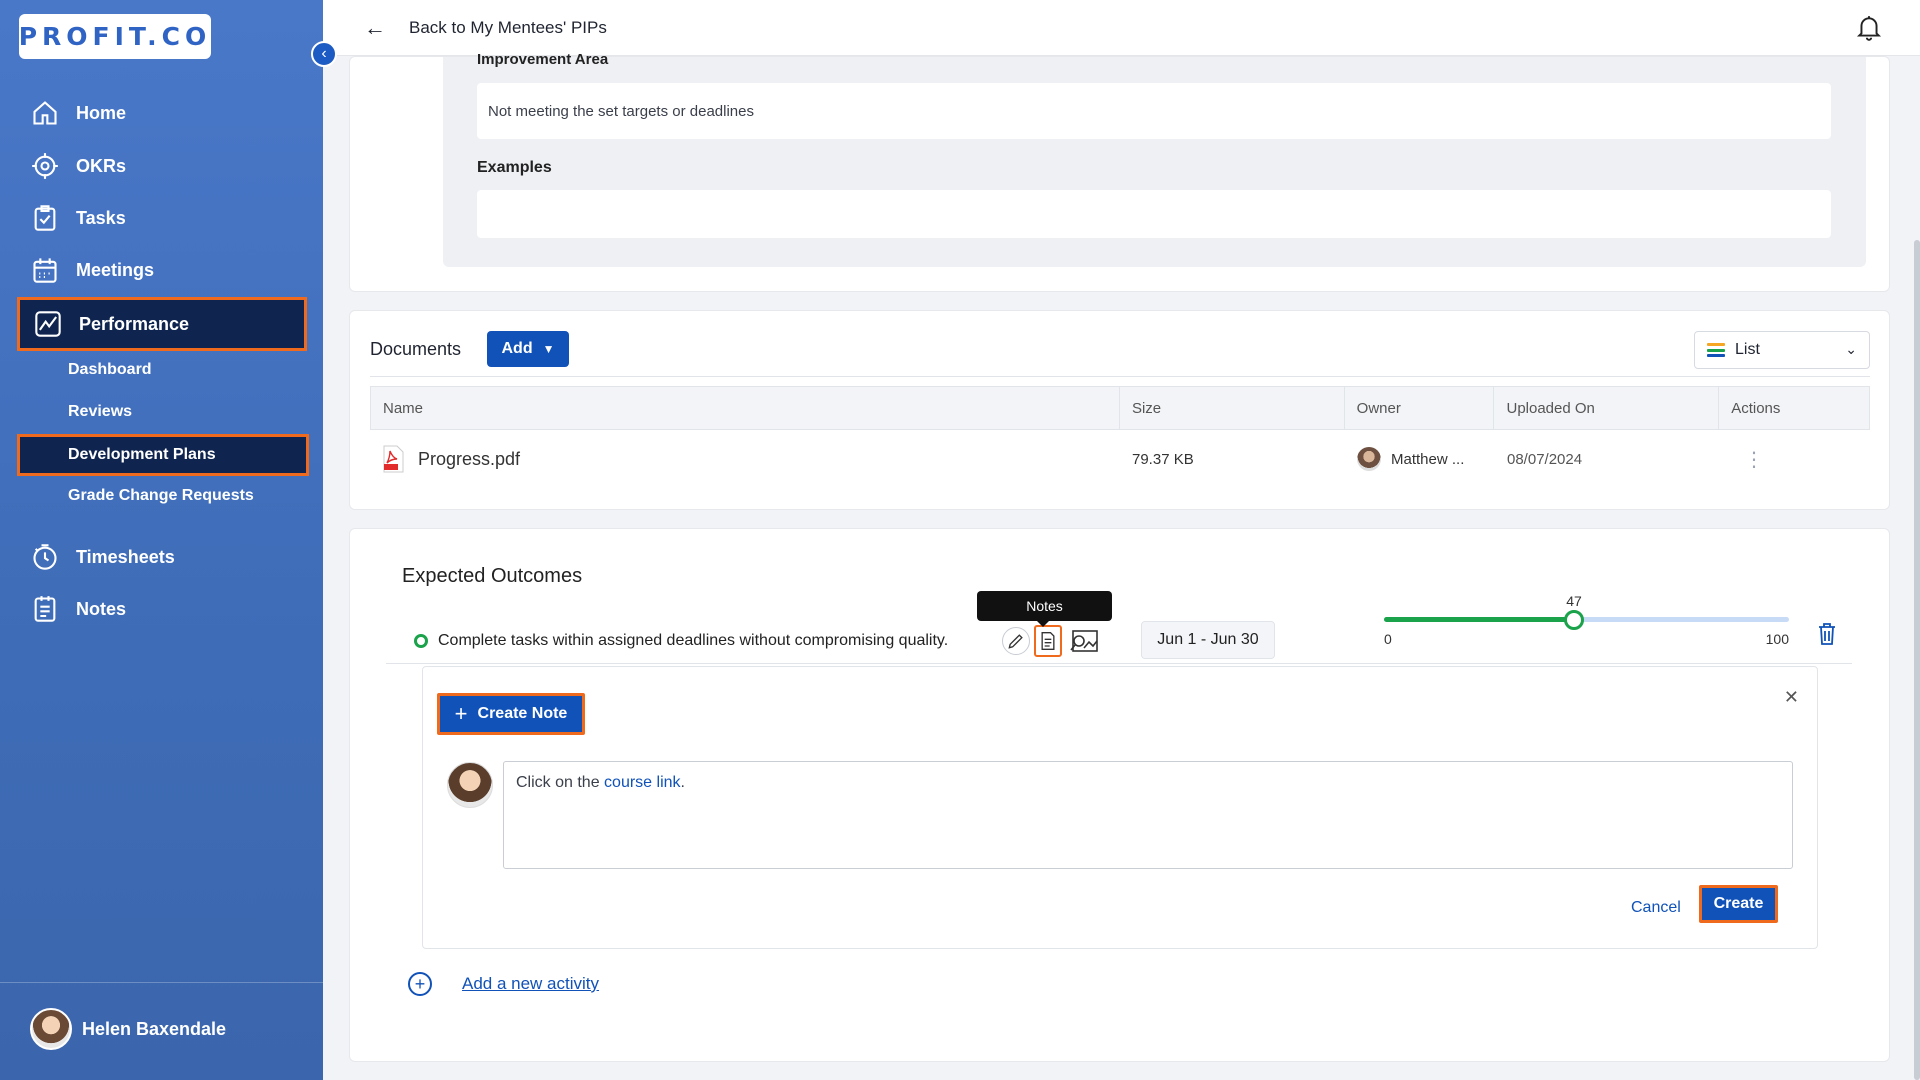 The width and height of the screenshot is (1920, 1080). Describe the element at coordinates (1782, 350) in the screenshot. I see `view-mode-select: List ⌄` at that location.